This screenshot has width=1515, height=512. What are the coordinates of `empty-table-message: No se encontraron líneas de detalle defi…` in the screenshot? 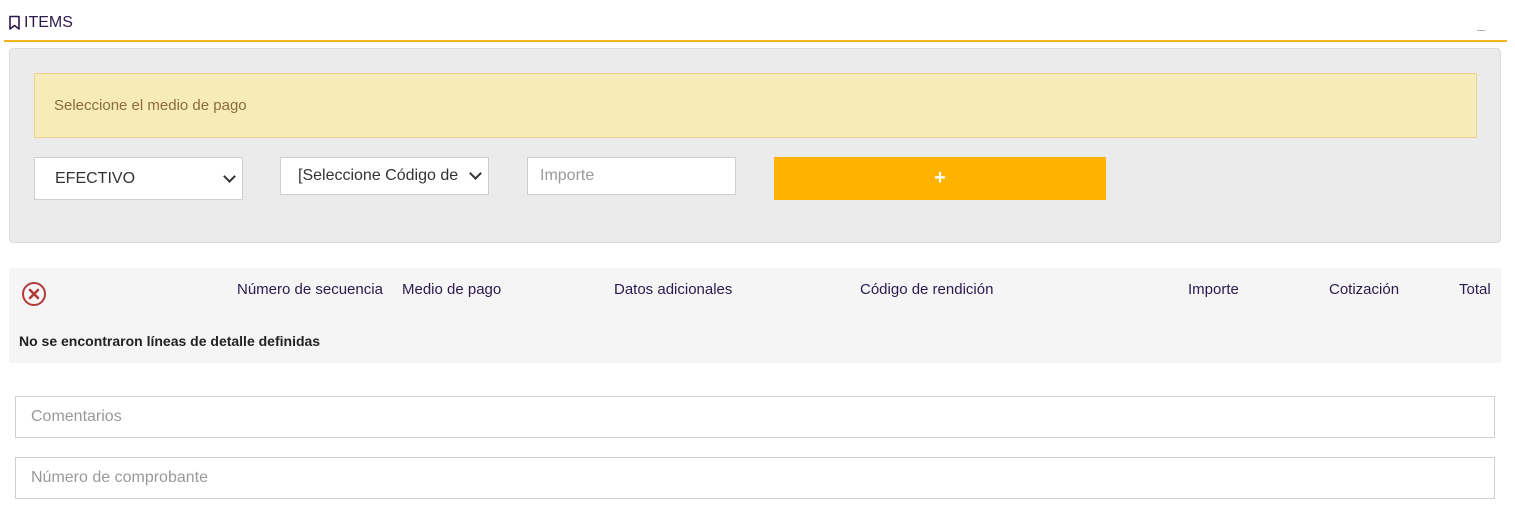 It's located at (170, 341).